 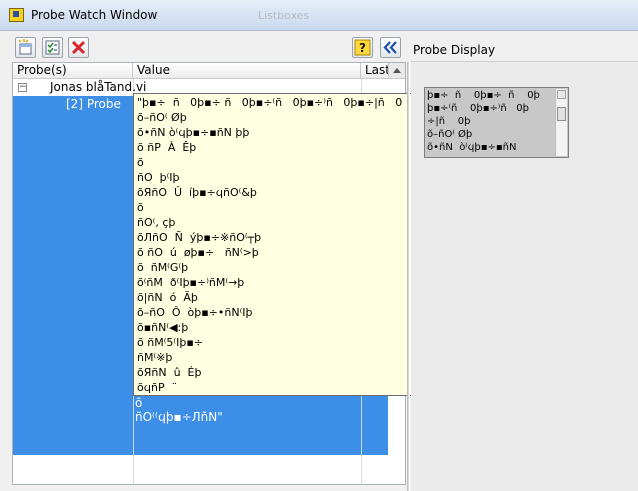 What do you see at coordinates (156, 222) in the screenshot?
I see `tooltip-line: ñO⁽, çþ` at bounding box center [156, 222].